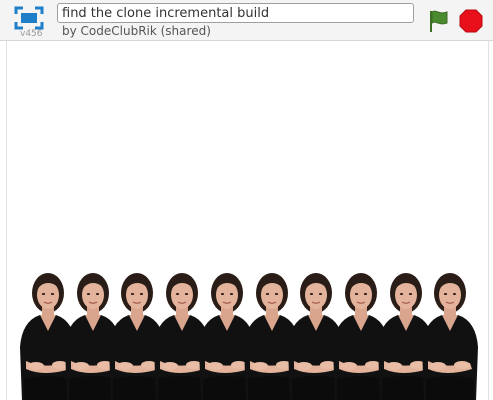 This screenshot has height=400, width=493. I want to click on stop-button, so click(471, 21).